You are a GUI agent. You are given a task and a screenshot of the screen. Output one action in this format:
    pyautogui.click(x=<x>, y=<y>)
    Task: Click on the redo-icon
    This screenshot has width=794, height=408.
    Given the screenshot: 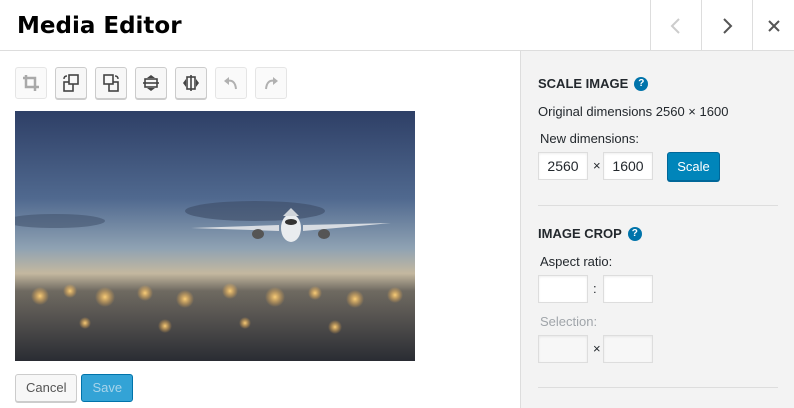 What is the action you would take?
    pyautogui.click(x=271, y=83)
    